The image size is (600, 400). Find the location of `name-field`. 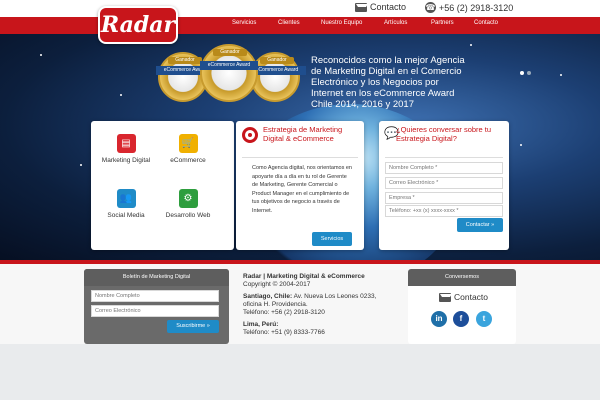

name-field is located at coordinates (444, 168).